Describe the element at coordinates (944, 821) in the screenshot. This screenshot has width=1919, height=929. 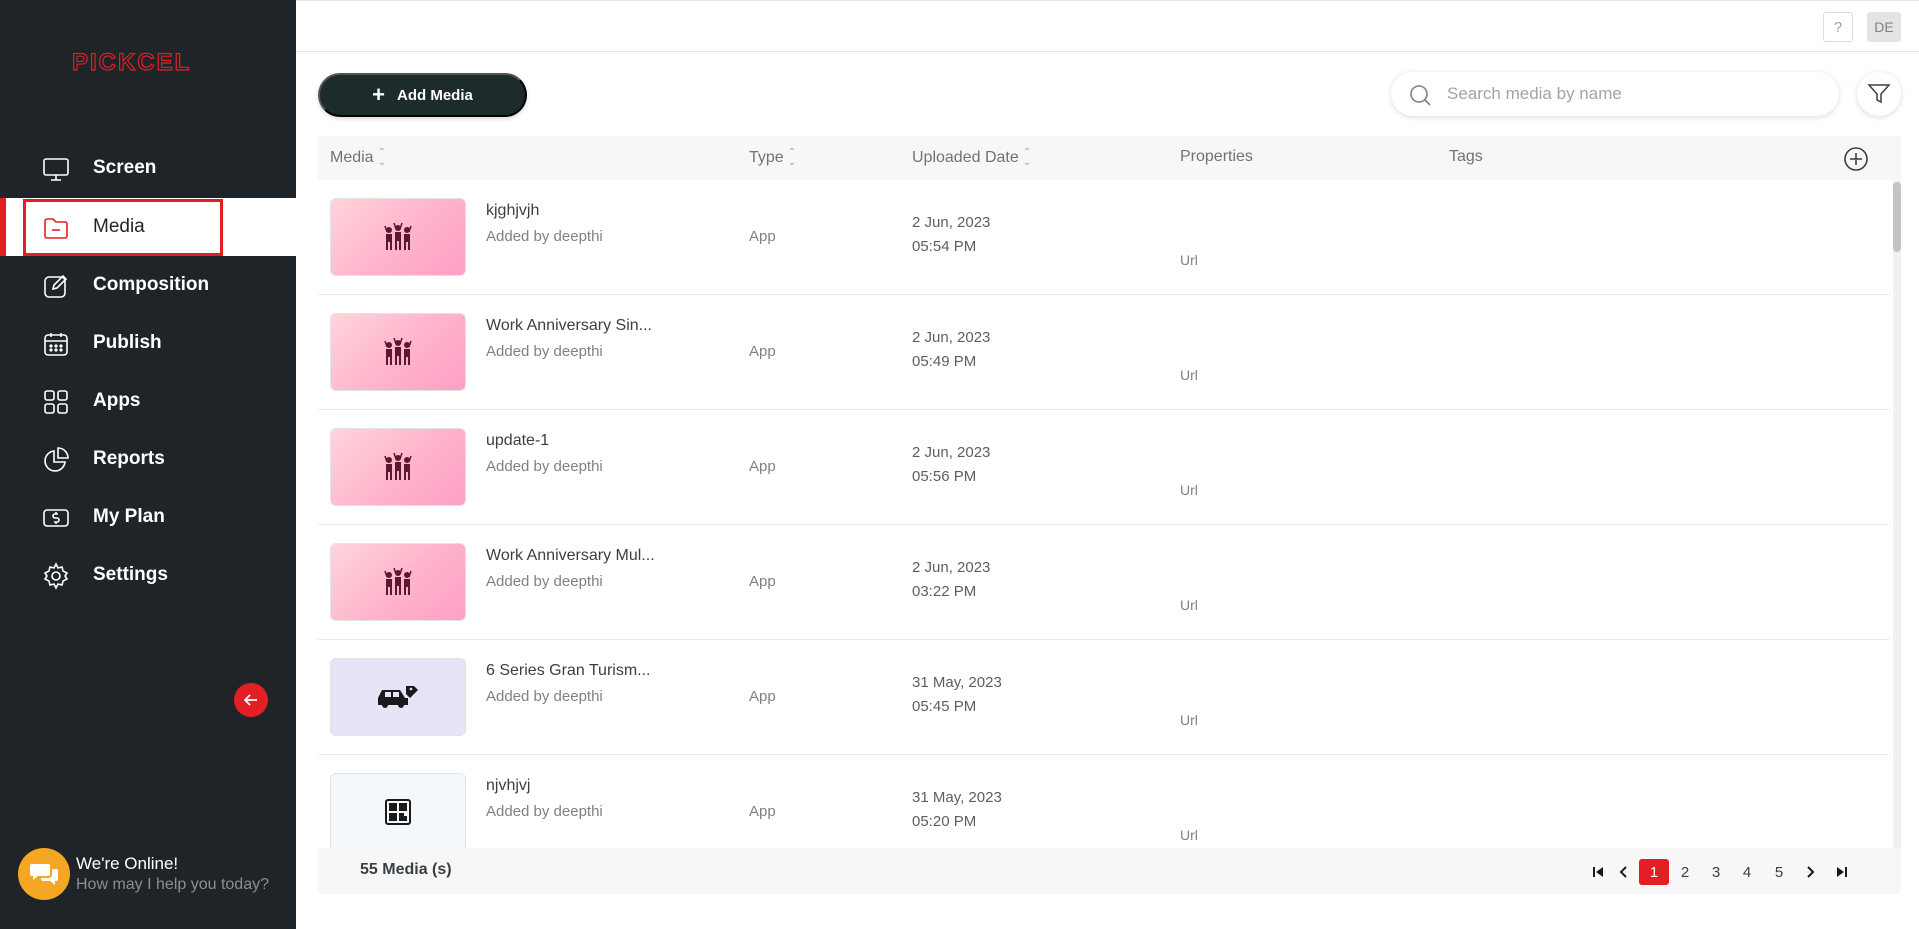
I see `upload-time: 05:20 PM` at that location.